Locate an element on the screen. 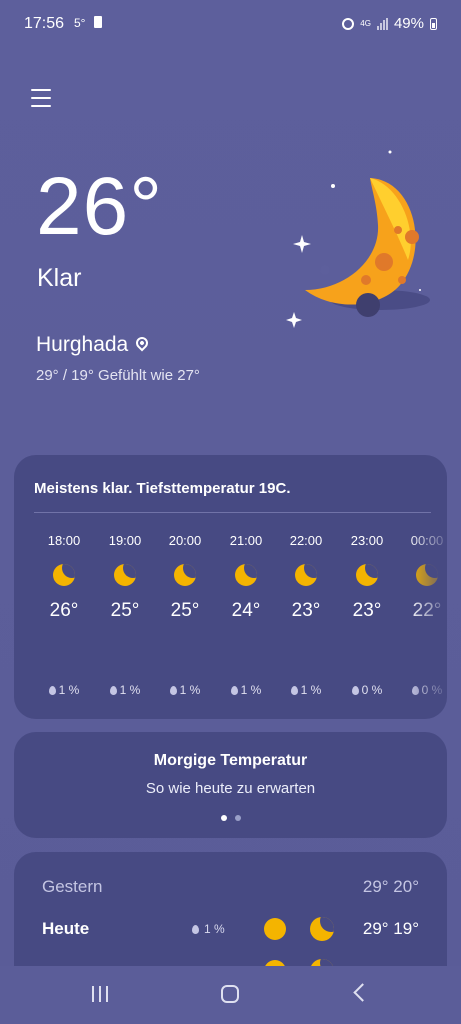 The width and height of the screenshot is (461, 1024). sd-card-icon is located at coordinates (98, 22).